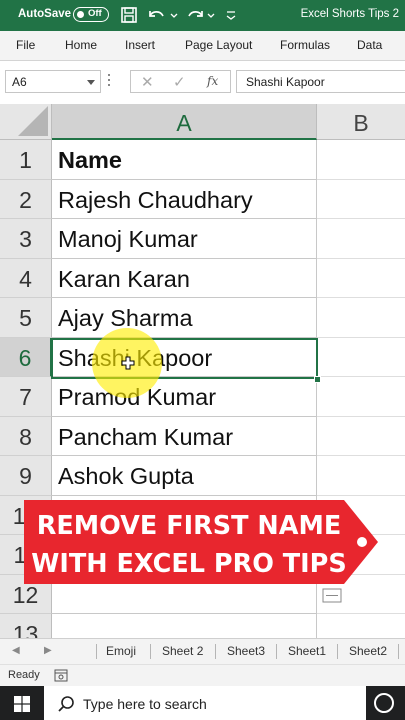 Image resolution: width=405 pixels, height=720 pixels. I want to click on name-box: A6, so click(53, 81).